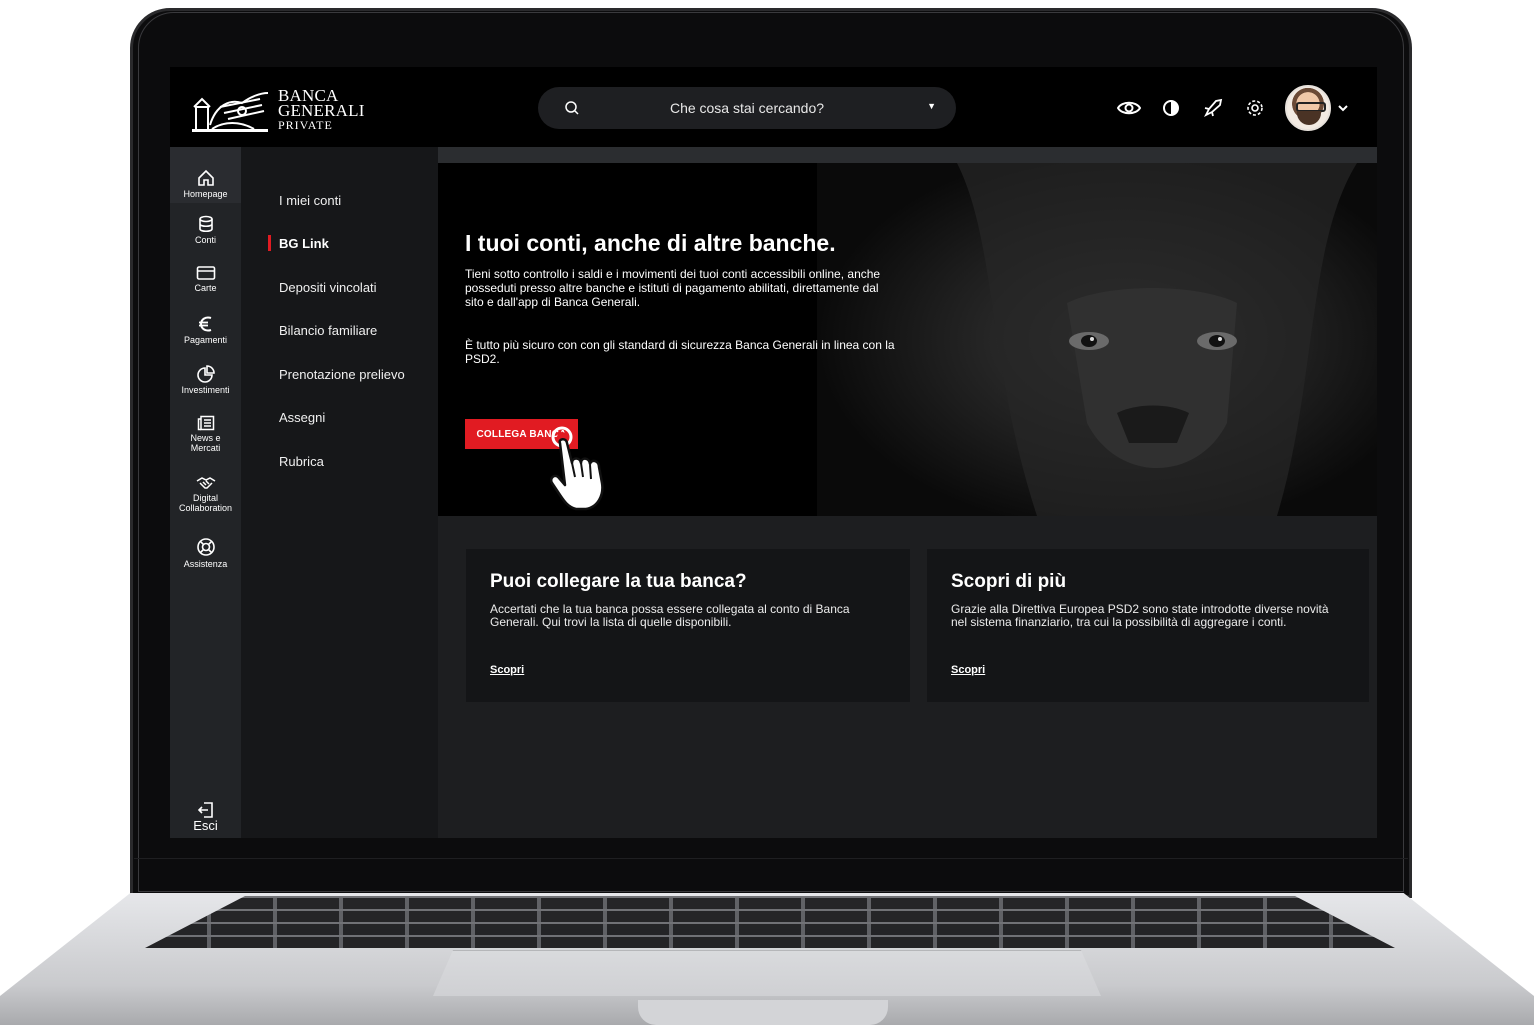 The image size is (1534, 1025). Describe the element at coordinates (1343, 108) in the screenshot. I see `chevron-down-icon` at that location.